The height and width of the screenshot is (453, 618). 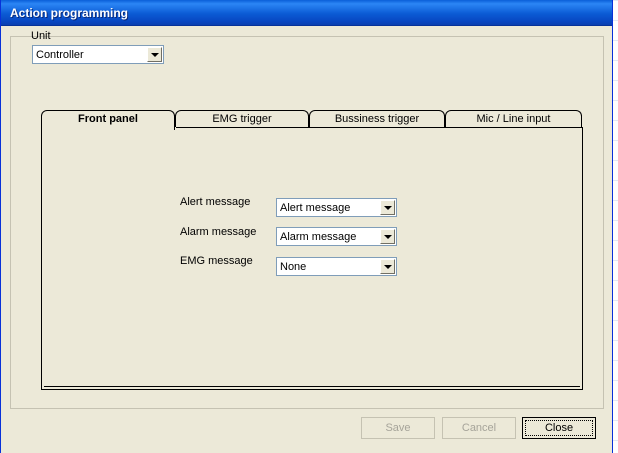 What do you see at coordinates (377, 119) in the screenshot?
I see `tab-bussiness-trigger: Bussiness trigger` at bounding box center [377, 119].